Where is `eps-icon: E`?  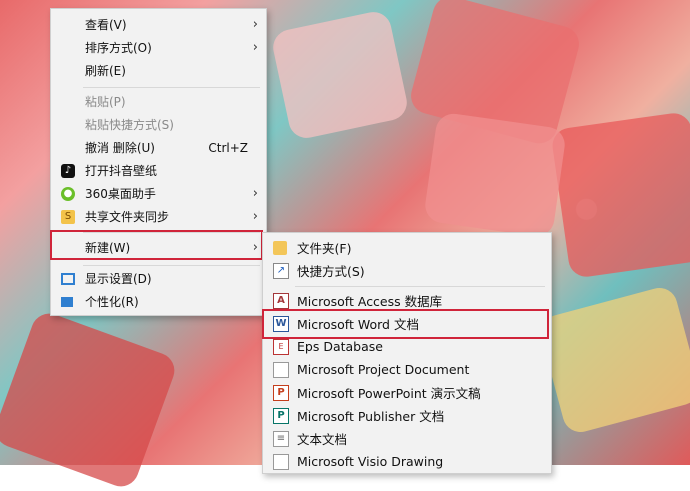
eps-icon: E is located at coordinates (281, 346).